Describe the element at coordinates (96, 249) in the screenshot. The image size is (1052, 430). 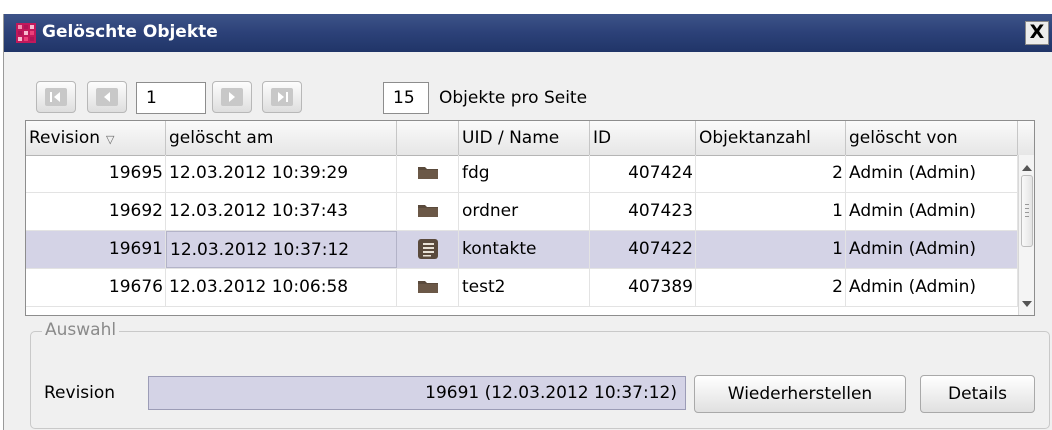
I see `cell-revision: 19691` at that location.